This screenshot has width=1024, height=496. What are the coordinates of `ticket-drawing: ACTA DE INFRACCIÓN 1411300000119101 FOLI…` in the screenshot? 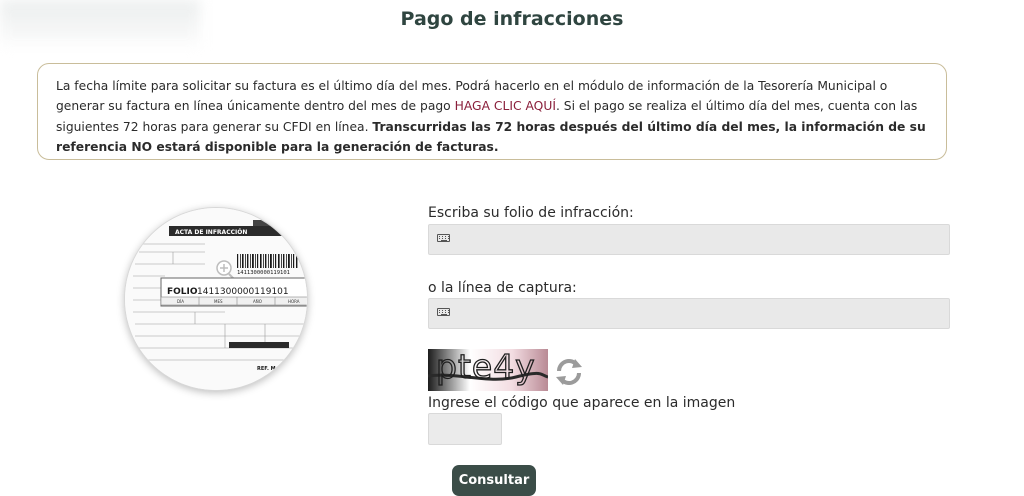 It's located at (216, 299).